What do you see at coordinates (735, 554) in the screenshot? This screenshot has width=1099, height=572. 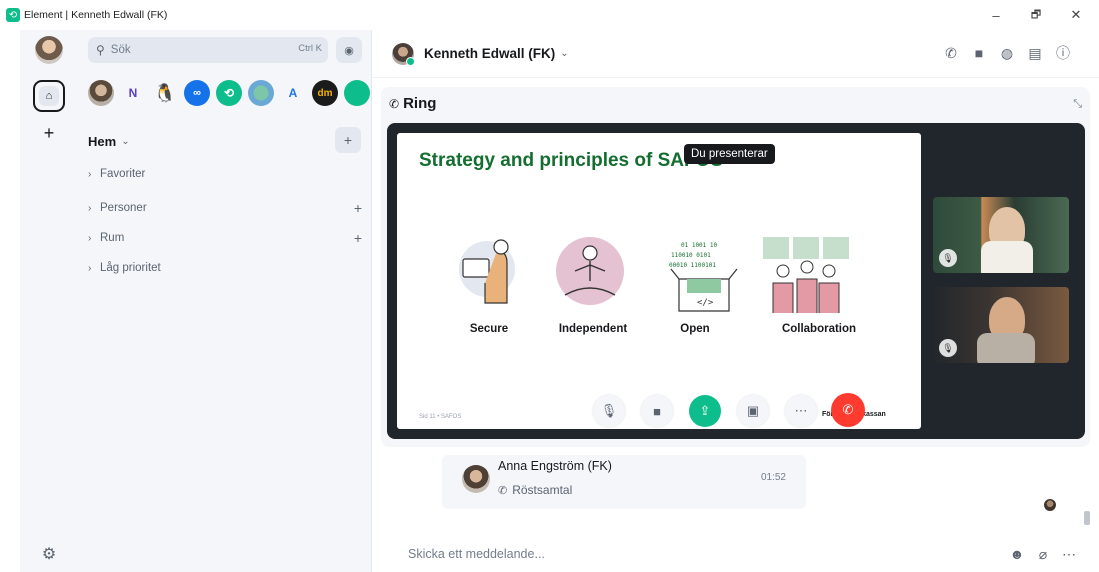 I see `message-composer: Skicka ett meddelande... ☻ ⌀ ⋯` at bounding box center [735, 554].